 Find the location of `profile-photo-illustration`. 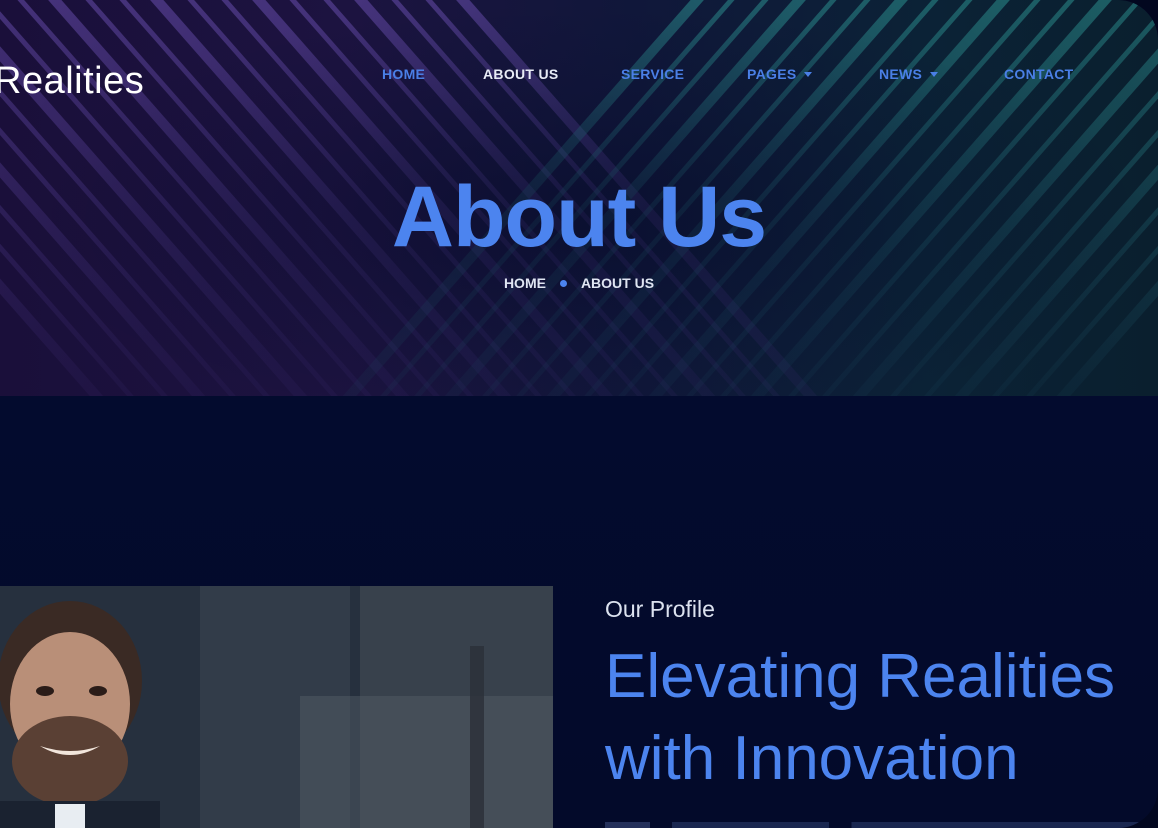

profile-photo-illustration is located at coordinates (276, 707).